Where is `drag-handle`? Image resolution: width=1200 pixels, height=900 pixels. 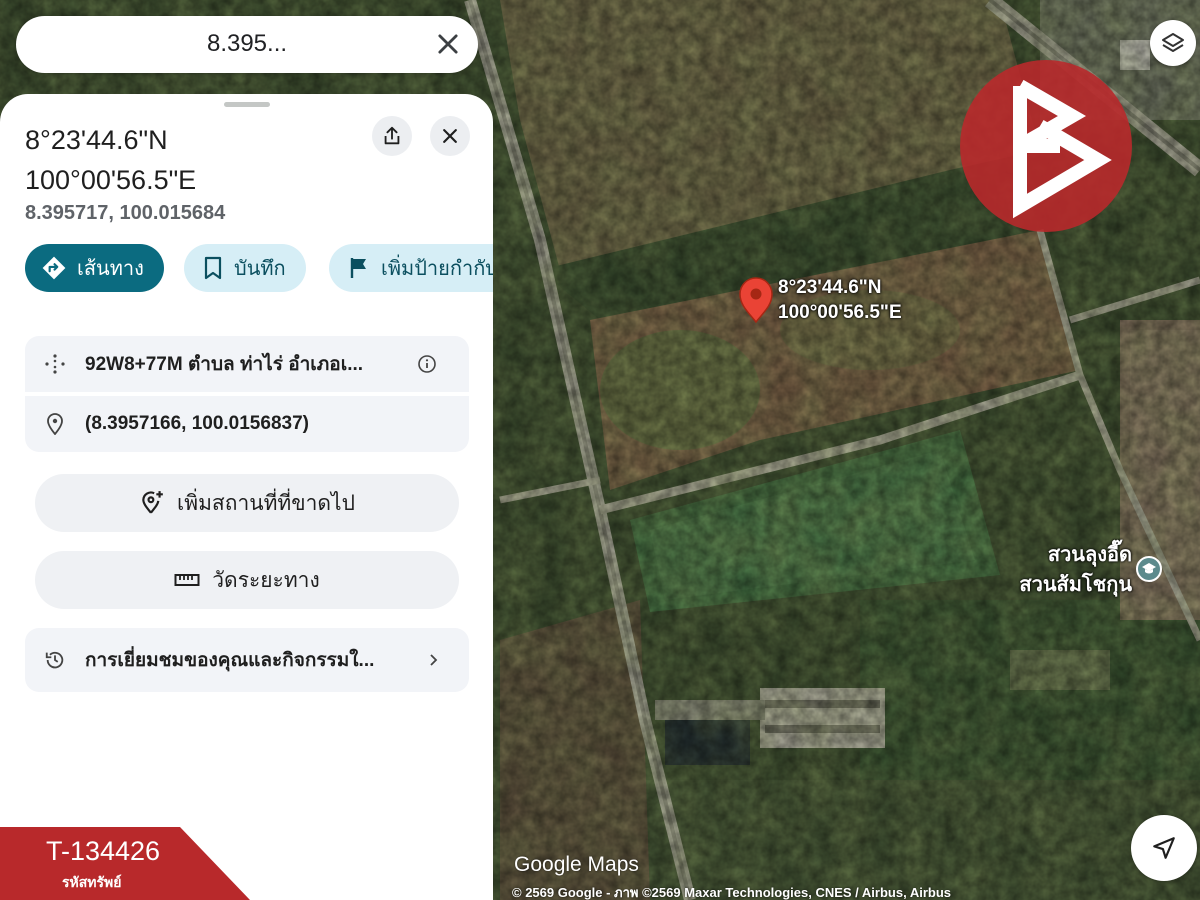 drag-handle is located at coordinates (247, 104).